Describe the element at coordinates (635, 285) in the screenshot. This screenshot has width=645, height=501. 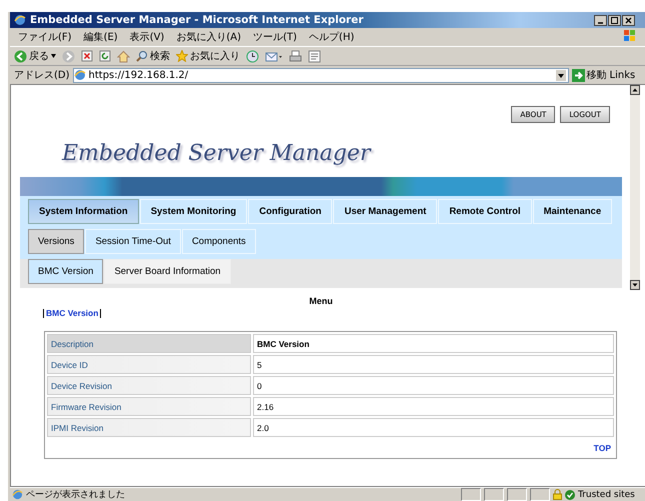
I see `scroll-down-button` at that location.